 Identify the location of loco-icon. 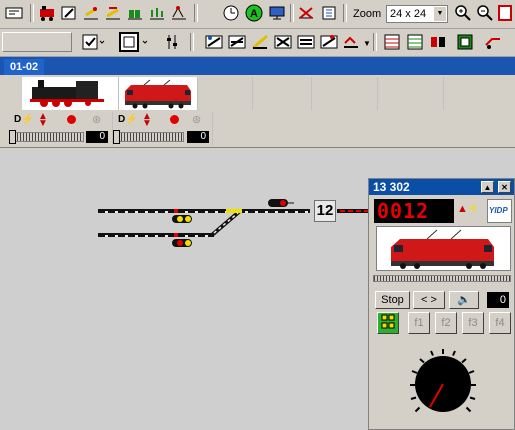
(47, 13).